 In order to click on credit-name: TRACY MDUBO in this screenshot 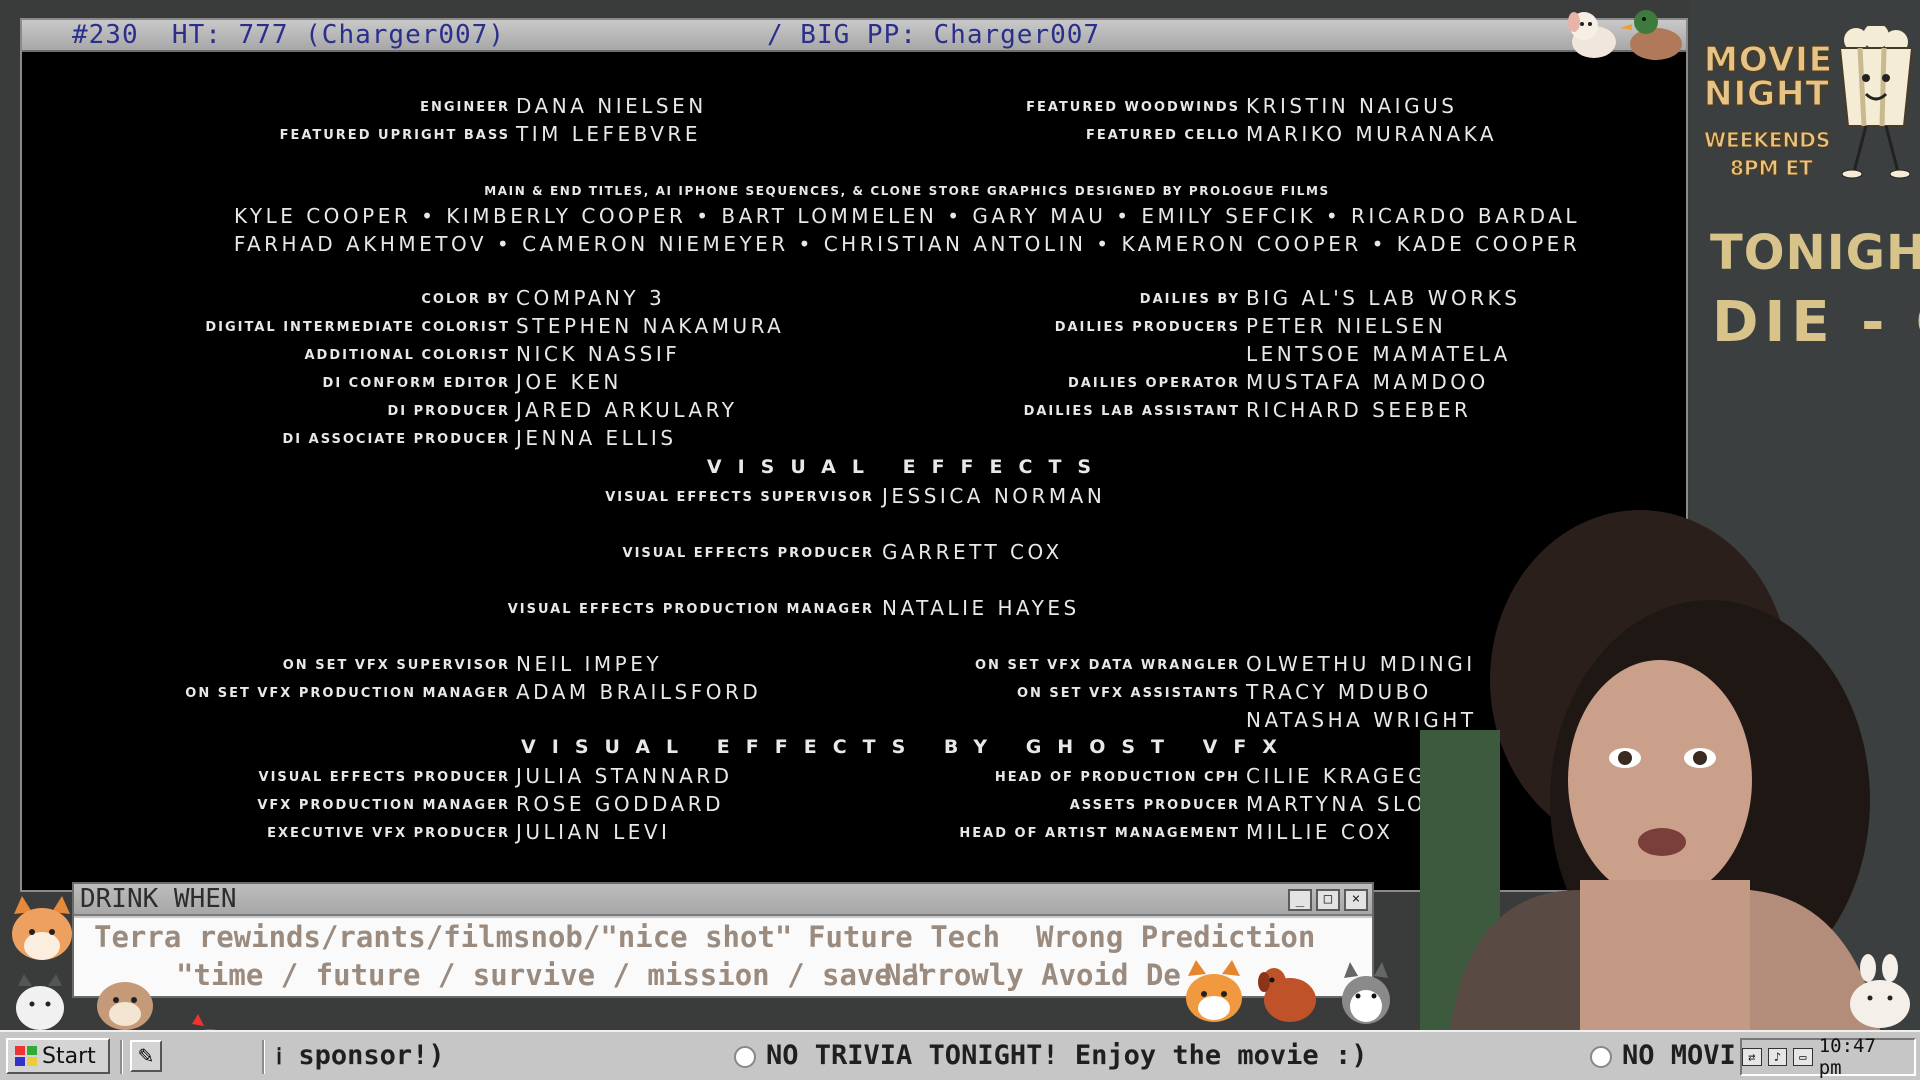, I will do `click(1339, 692)`.